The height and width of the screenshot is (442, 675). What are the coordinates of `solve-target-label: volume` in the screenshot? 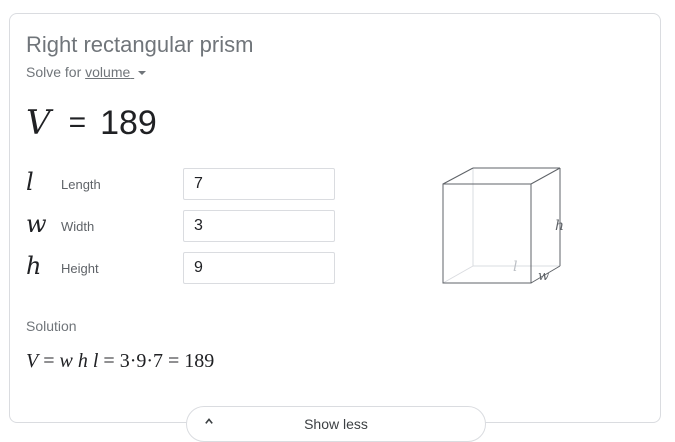 It's located at (108, 72).